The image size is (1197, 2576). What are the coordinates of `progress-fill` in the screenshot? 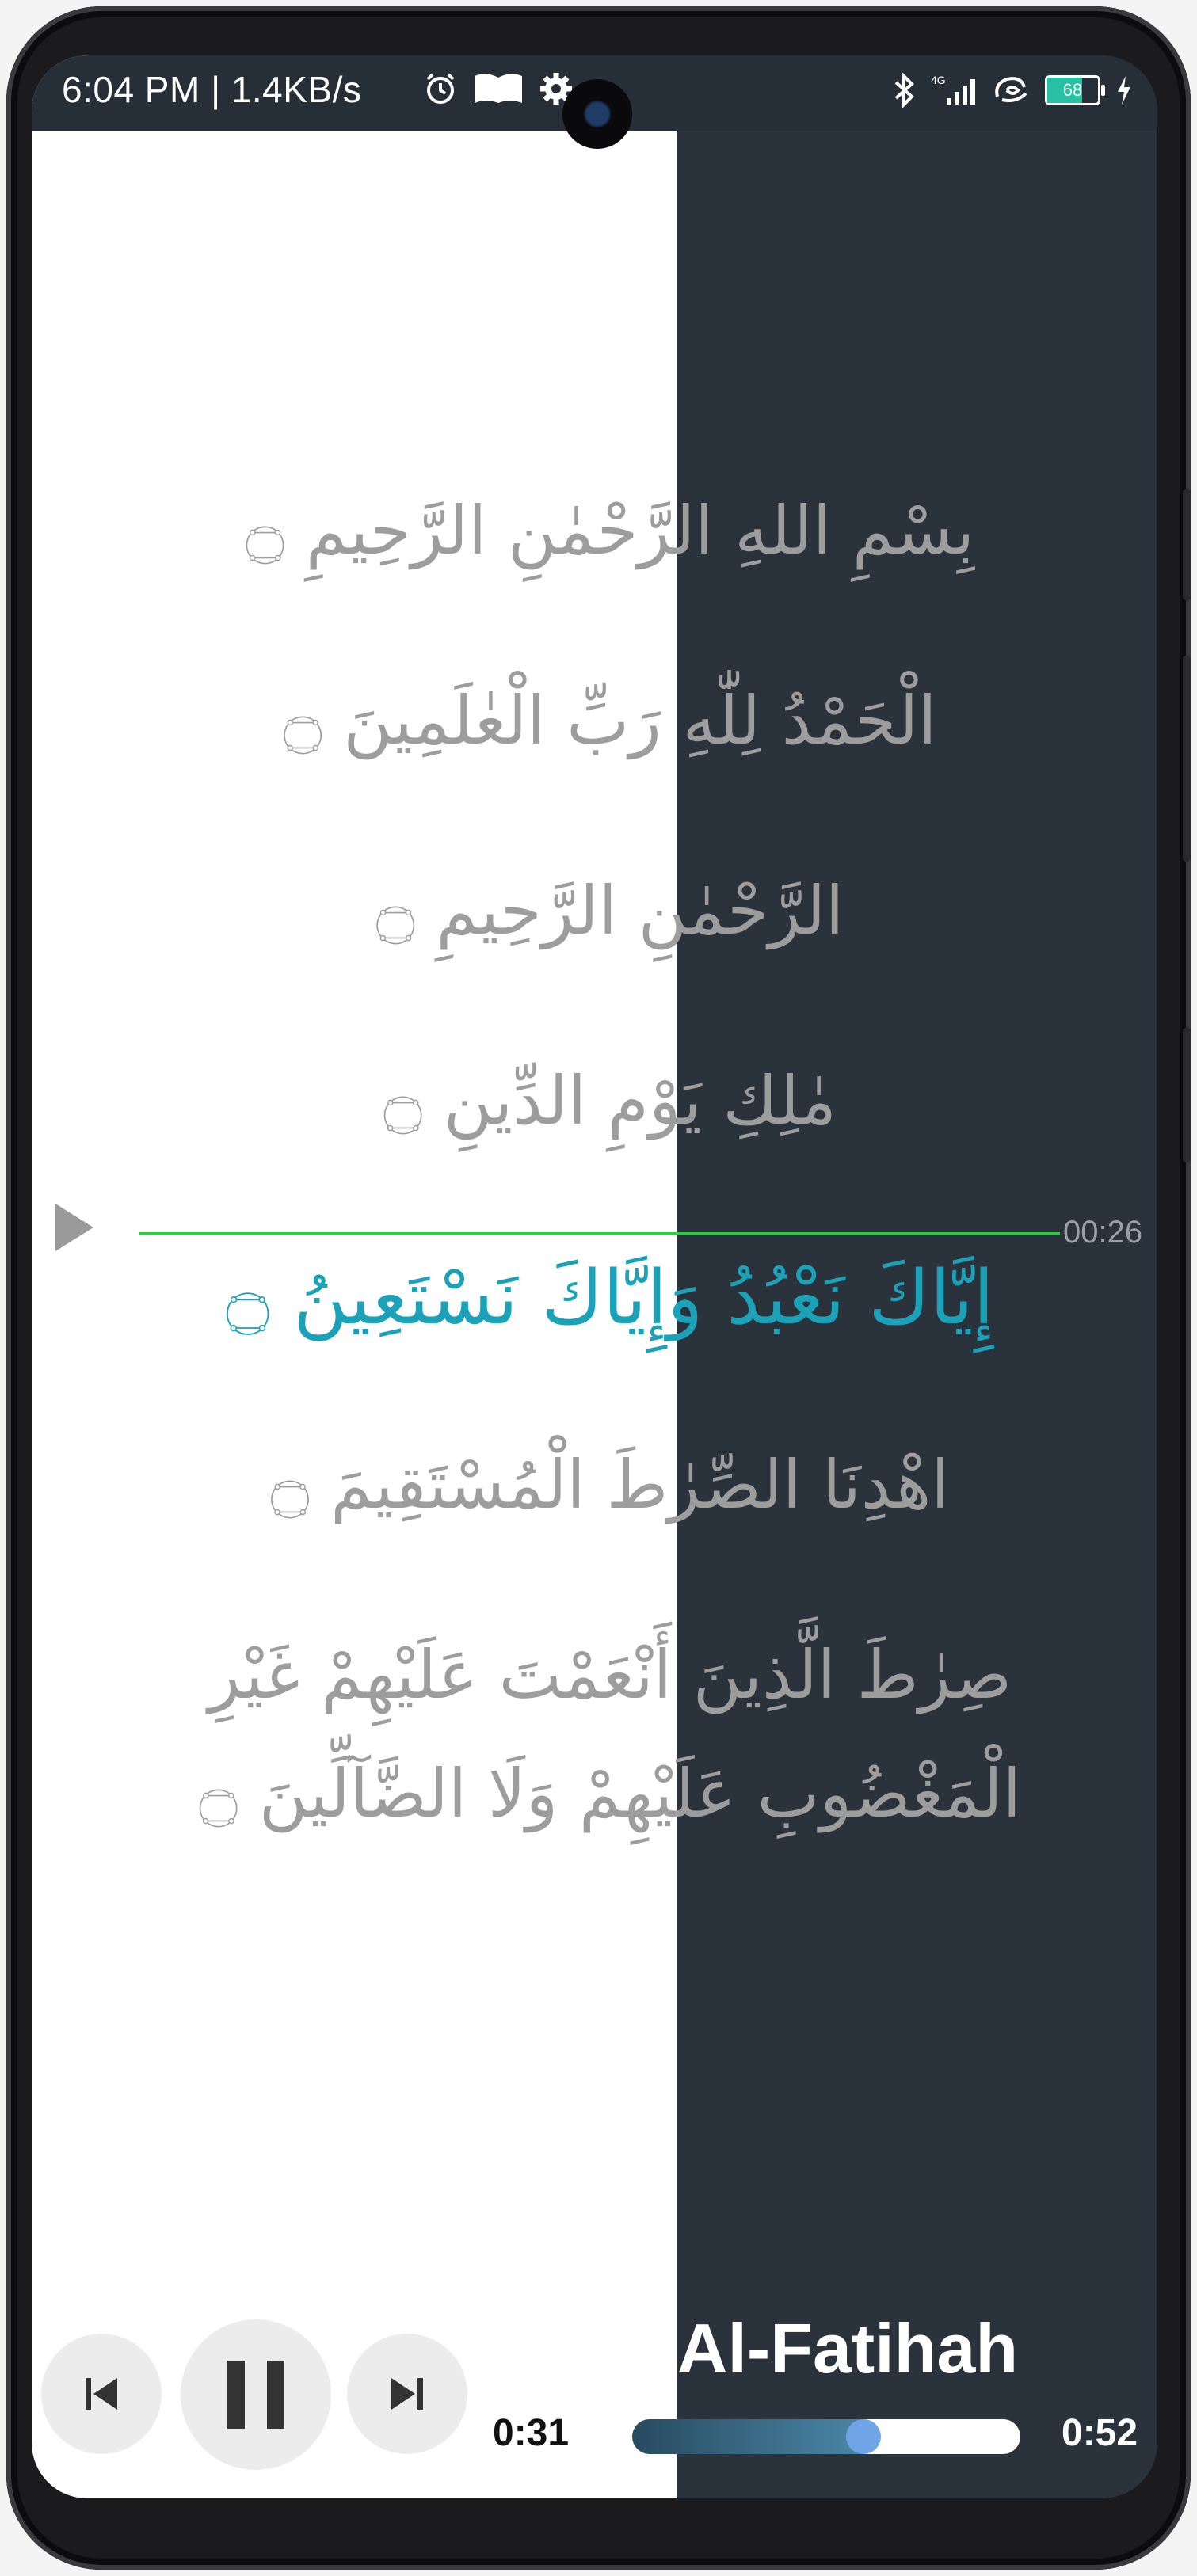 It's located at (748, 2436).